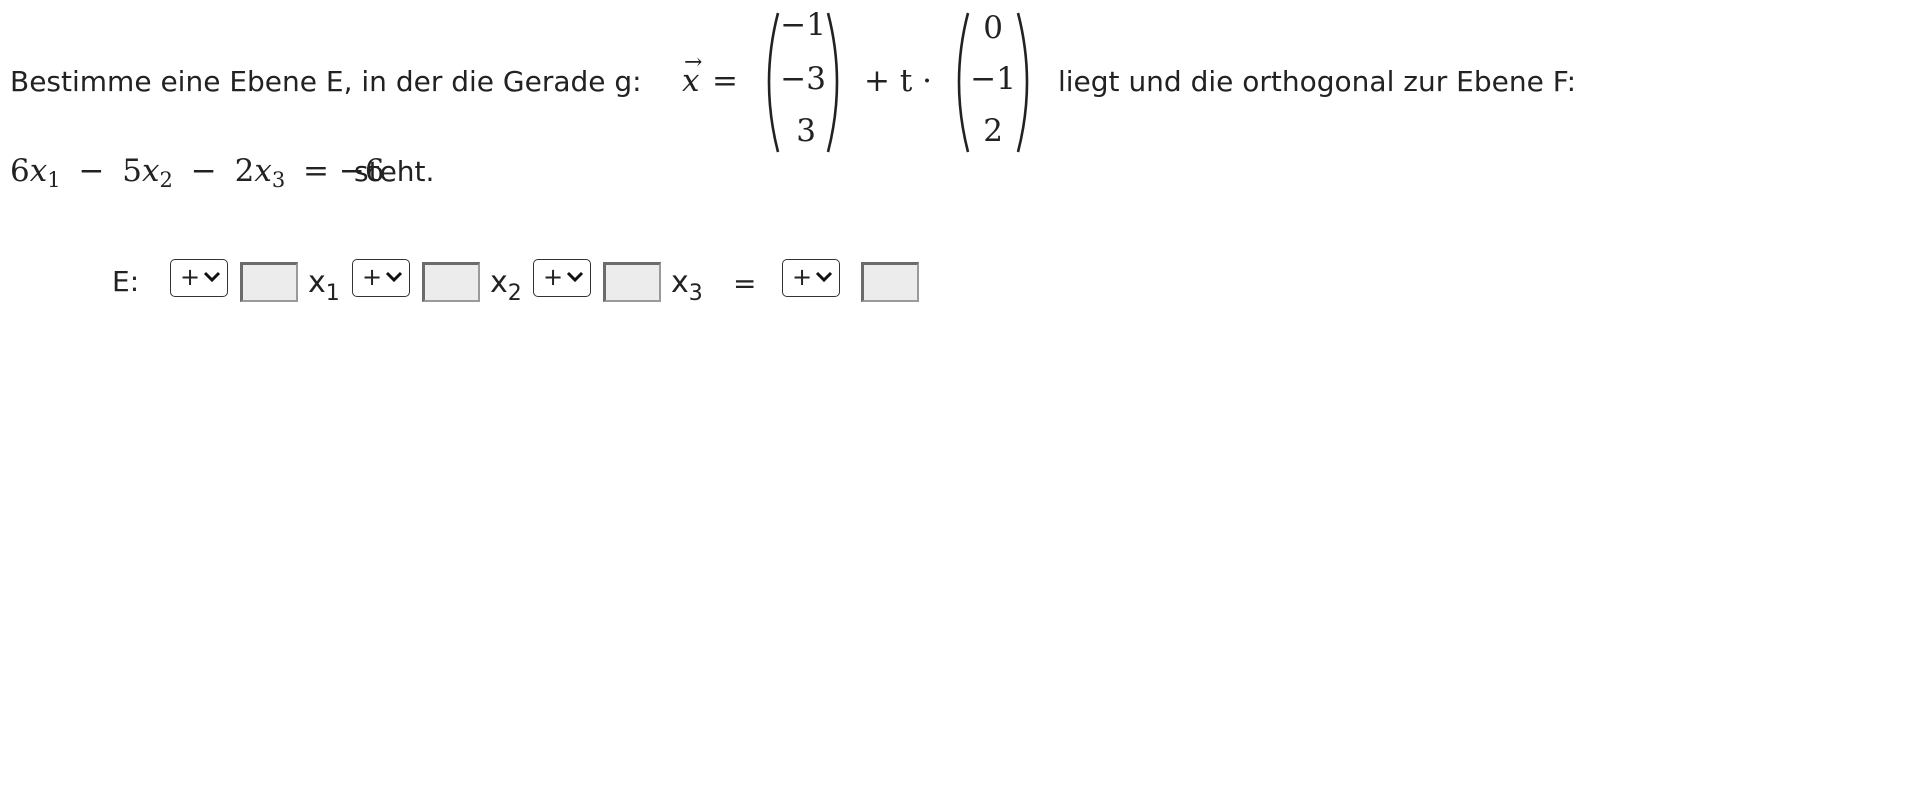  What do you see at coordinates (890, 282) in the screenshot?
I see `rhs-input` at bounding box center [890, 282].